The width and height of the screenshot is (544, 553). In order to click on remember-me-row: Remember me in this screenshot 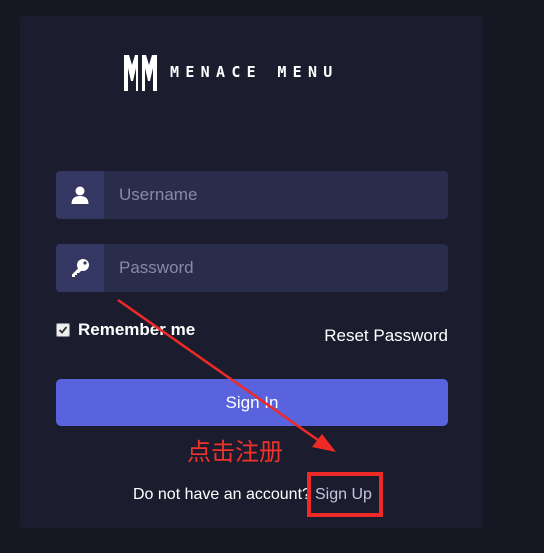, I will do `click(125, 330)`.